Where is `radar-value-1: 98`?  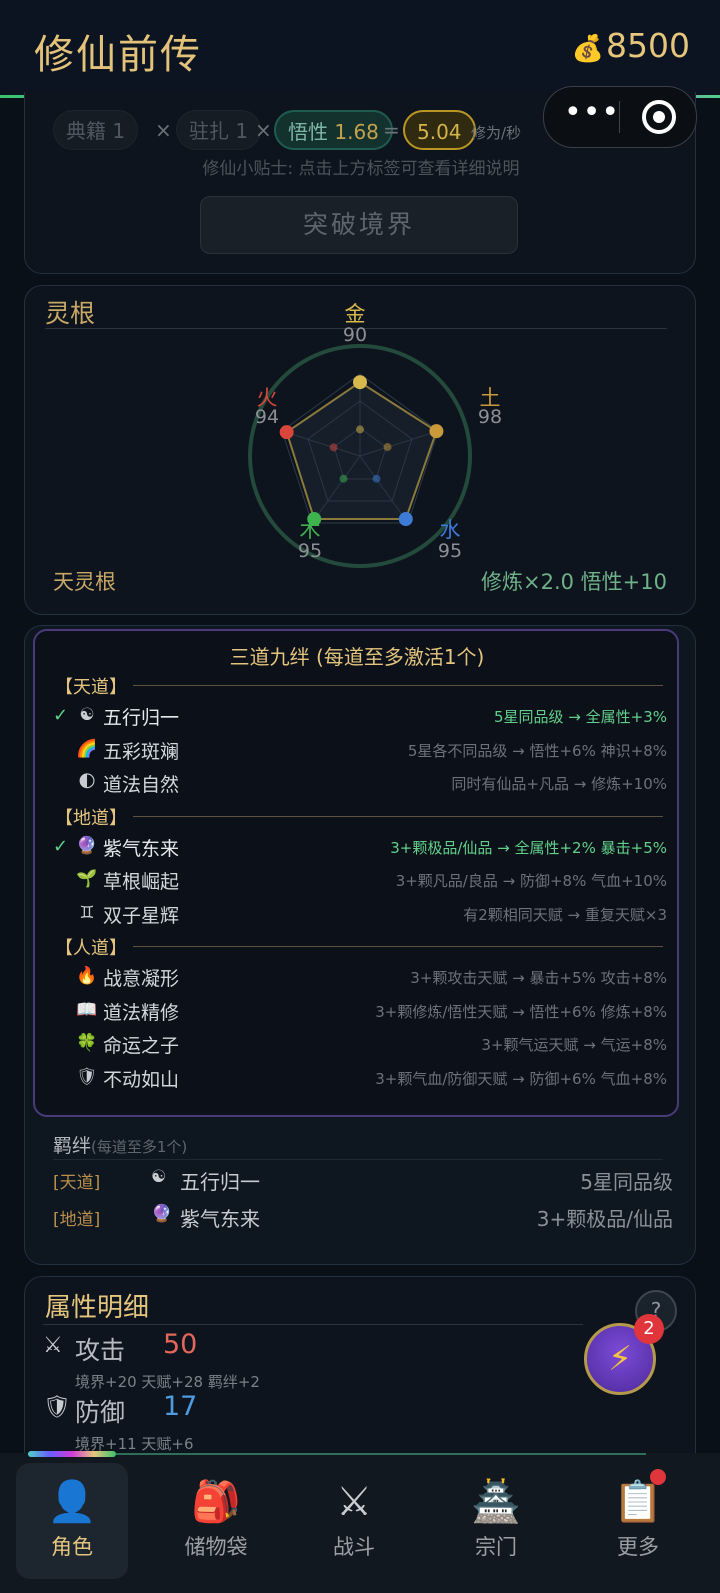 radar-value-1: 98 is located at coordinates (490, 417).